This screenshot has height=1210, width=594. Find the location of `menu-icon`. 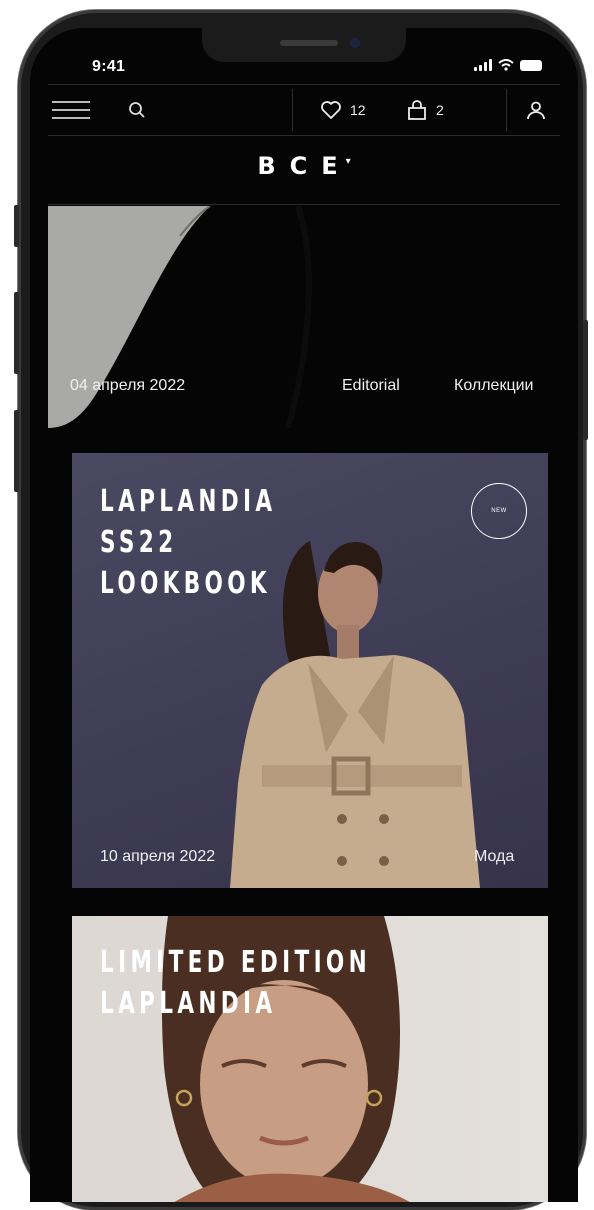

menu-icon is located at coordinates (71, 110).